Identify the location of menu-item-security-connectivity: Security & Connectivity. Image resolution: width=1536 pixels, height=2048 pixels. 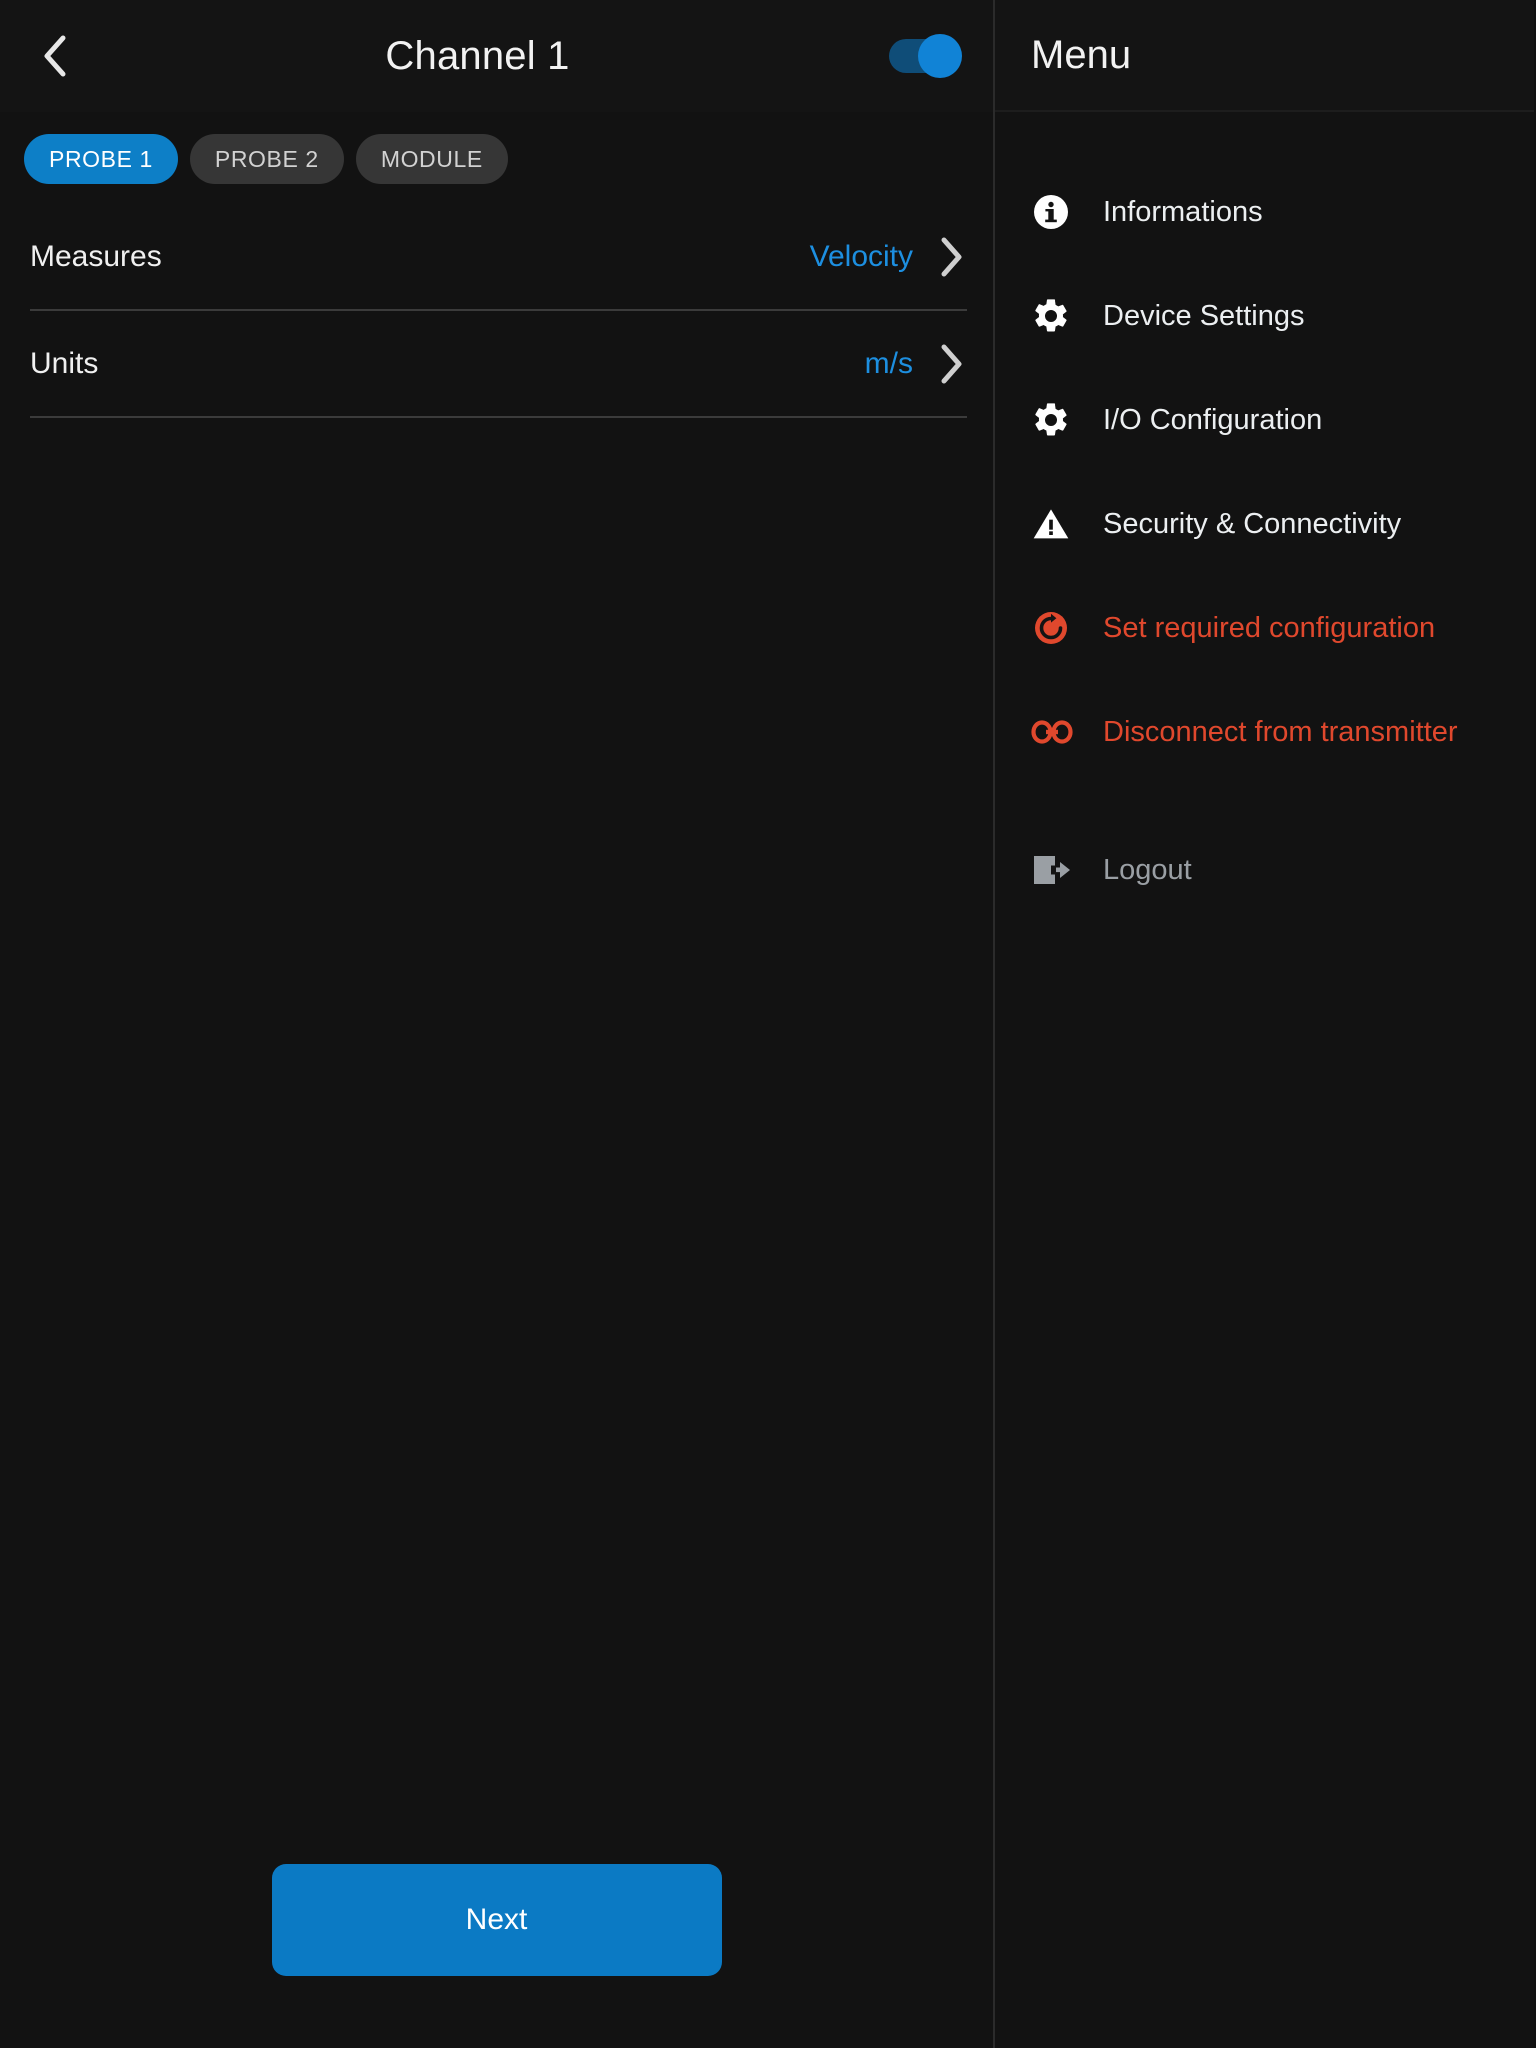
(1264, 524).